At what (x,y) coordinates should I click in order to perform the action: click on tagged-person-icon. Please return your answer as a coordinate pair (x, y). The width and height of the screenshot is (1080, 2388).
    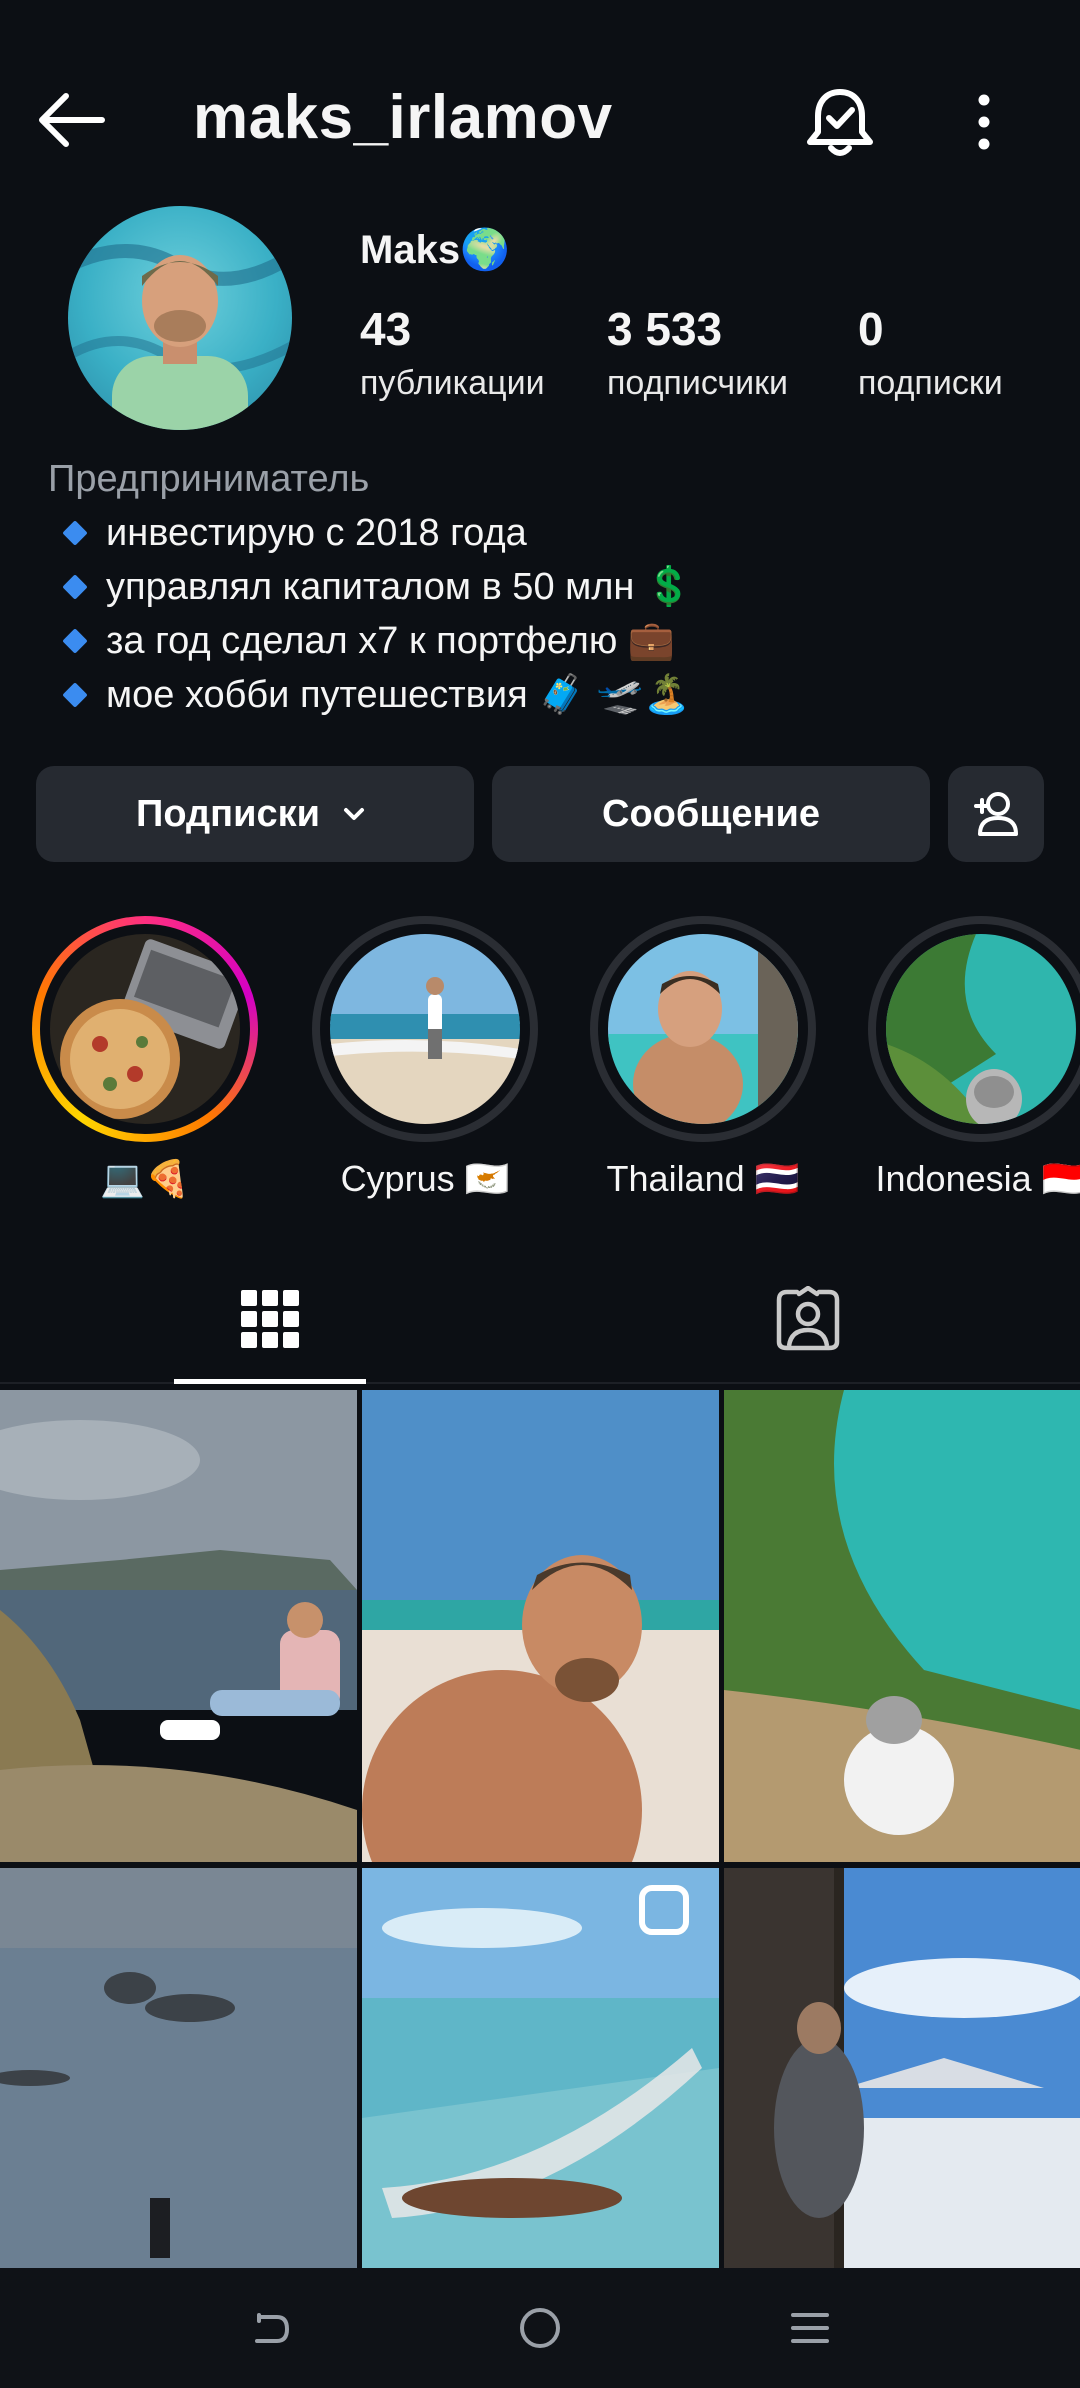
    Looking at the image, I should click on (808, 1318).